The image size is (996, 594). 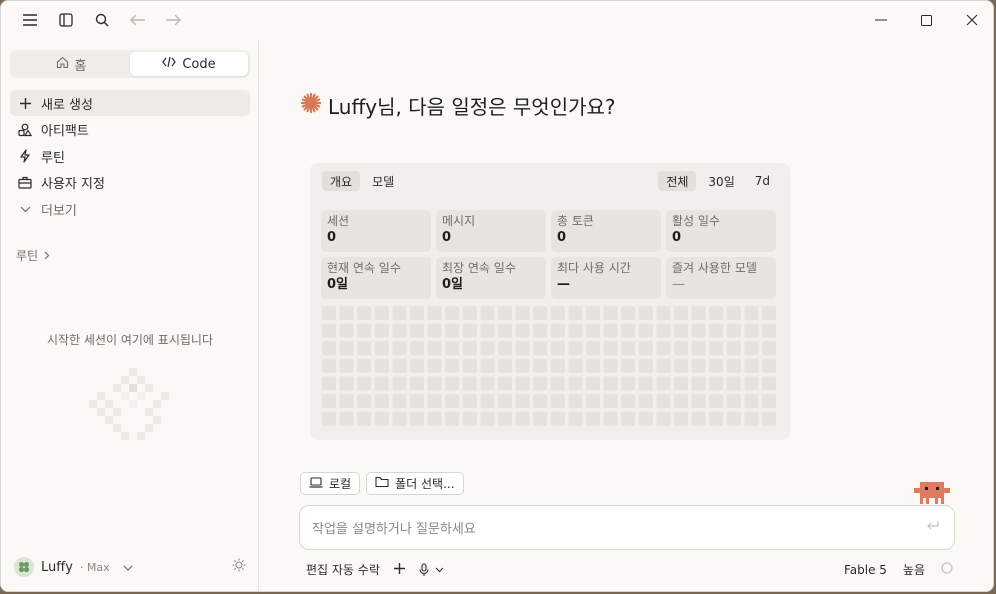 I want to click on sidebar-item-more: 더보기, so click(x=130, y=209).